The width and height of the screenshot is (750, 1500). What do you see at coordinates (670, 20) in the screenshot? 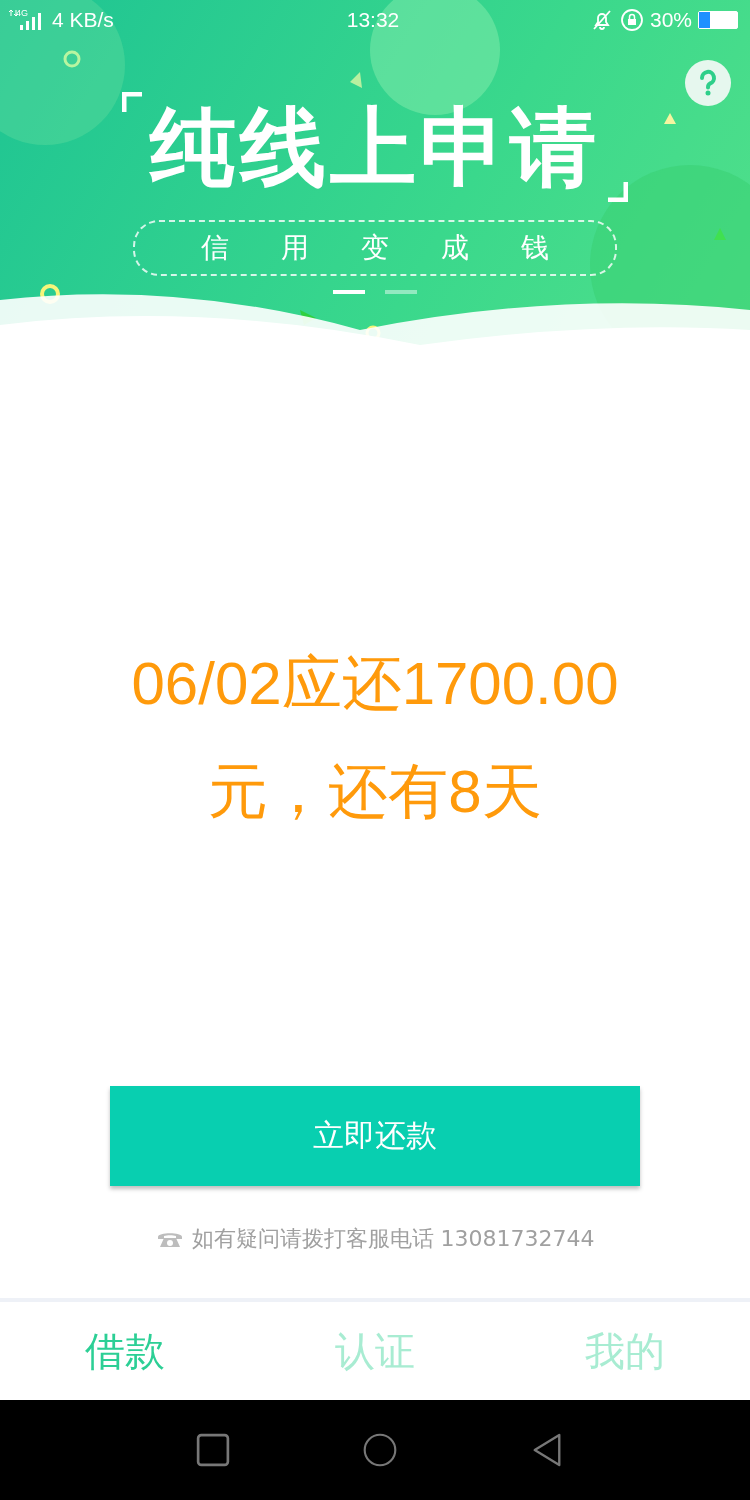
I see `battery-percent: 30%` at bounding box center [670, 20].